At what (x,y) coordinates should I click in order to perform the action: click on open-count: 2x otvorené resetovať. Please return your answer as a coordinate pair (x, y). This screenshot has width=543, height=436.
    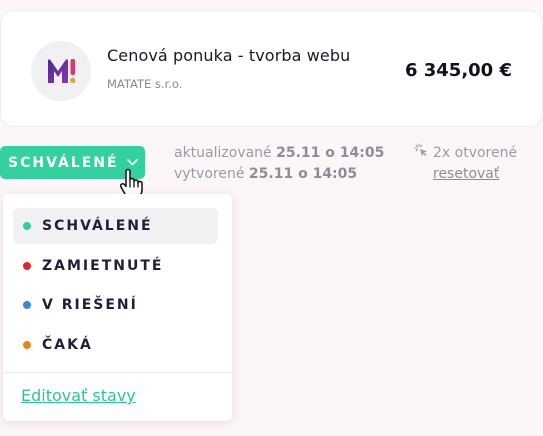
    Looking at the image, I should click on (465, 164).